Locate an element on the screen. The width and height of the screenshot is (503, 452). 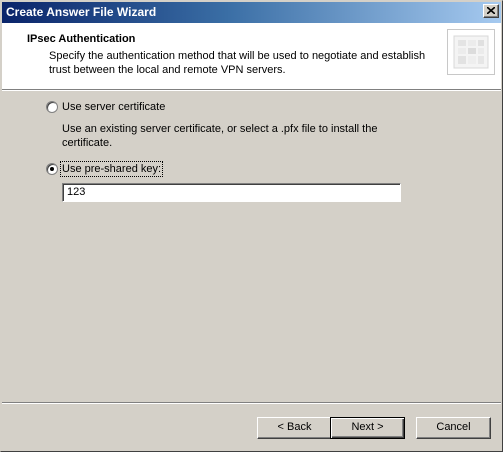
cancel-button: Cancel is located at coordinates (453, 428).